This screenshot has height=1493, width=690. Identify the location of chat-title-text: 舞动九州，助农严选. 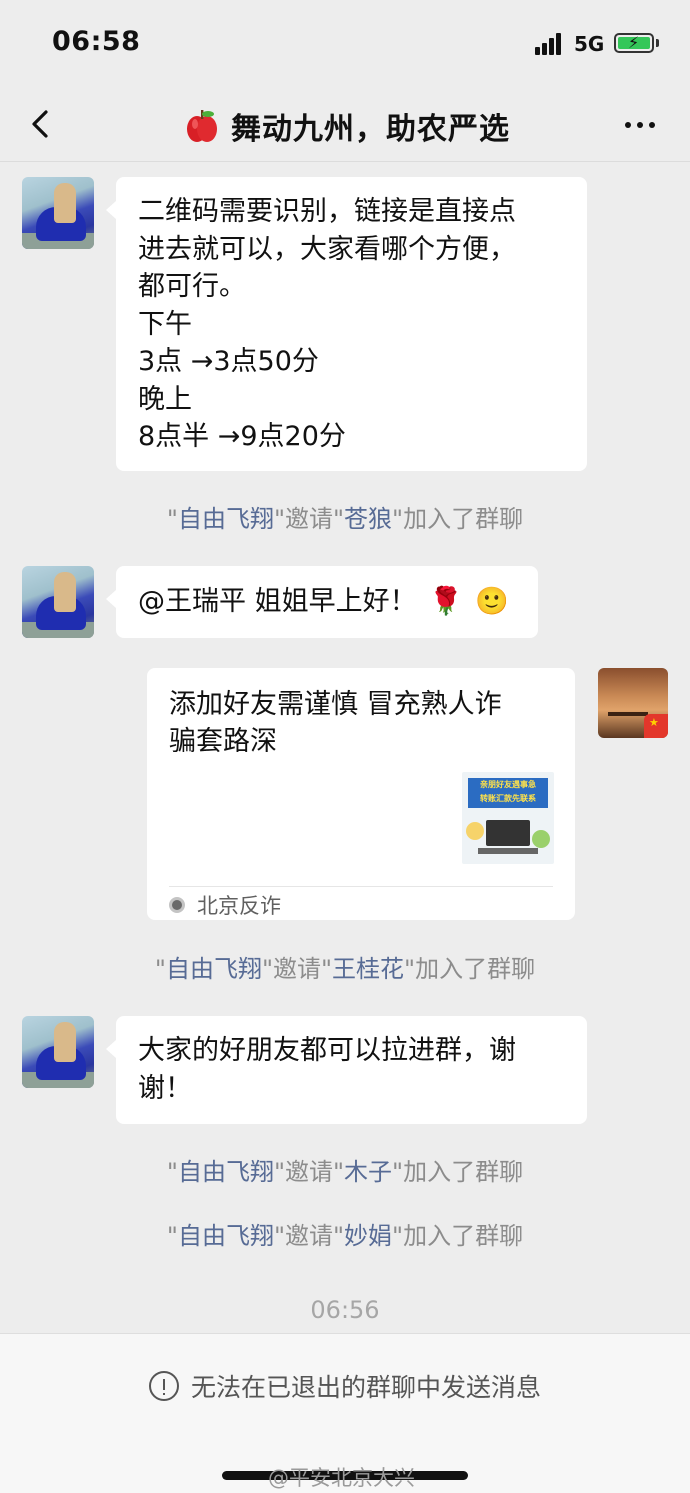
(370, 129).